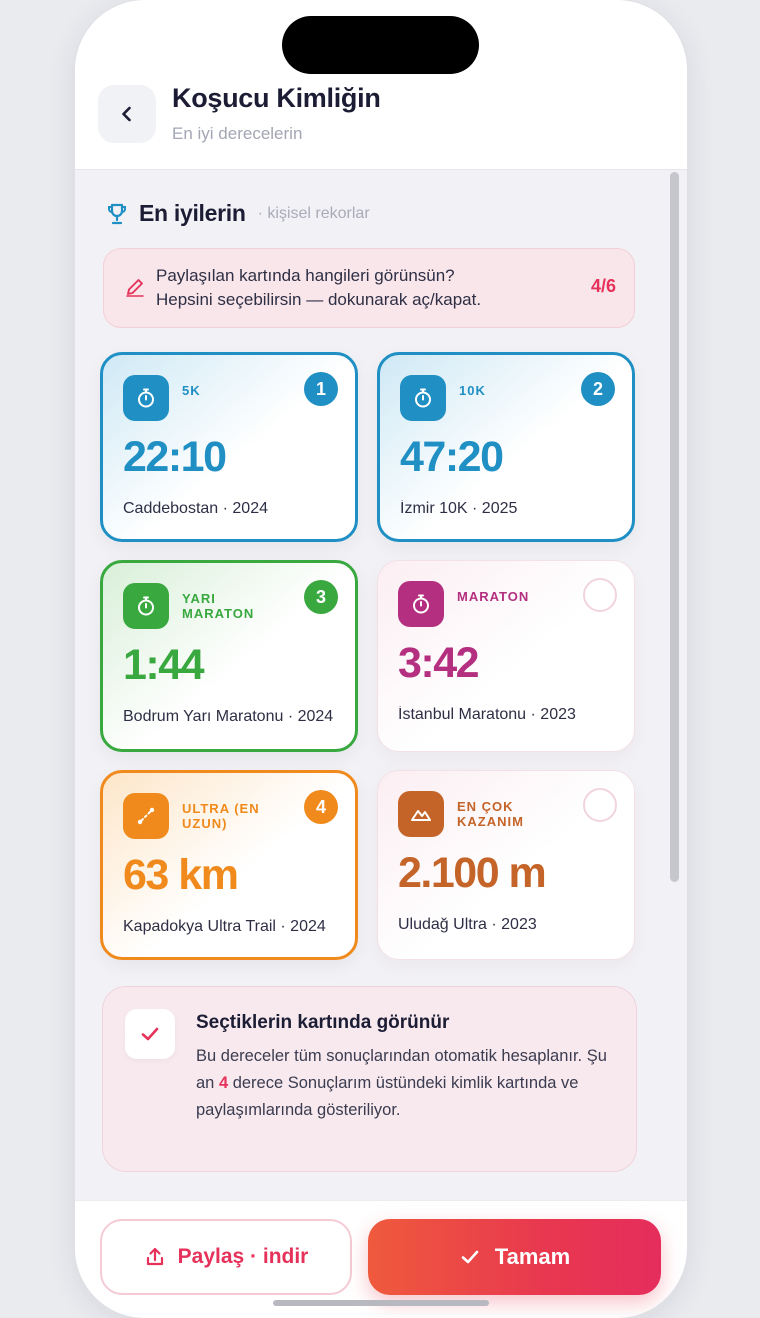 This screenshot has height=1318, width=760. Describe the element at coordinates (459, 508) in the screenshot. I see `record-caption: İzmir 10K · 2025` at that location.